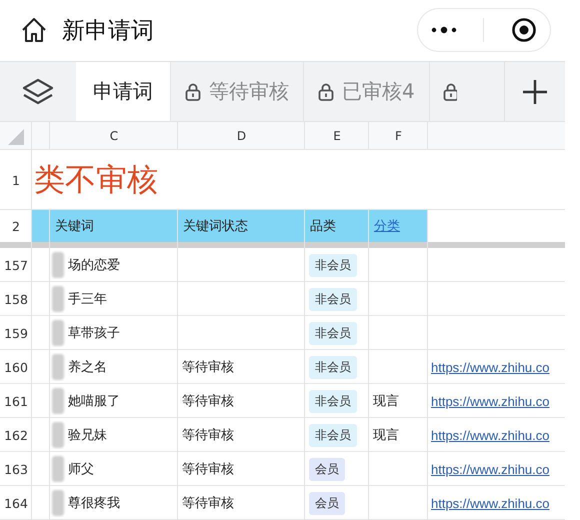 The height and width of the screenshot is (520, 580). I want to click on keyword-text: 草带孩子, so click(94, 333).